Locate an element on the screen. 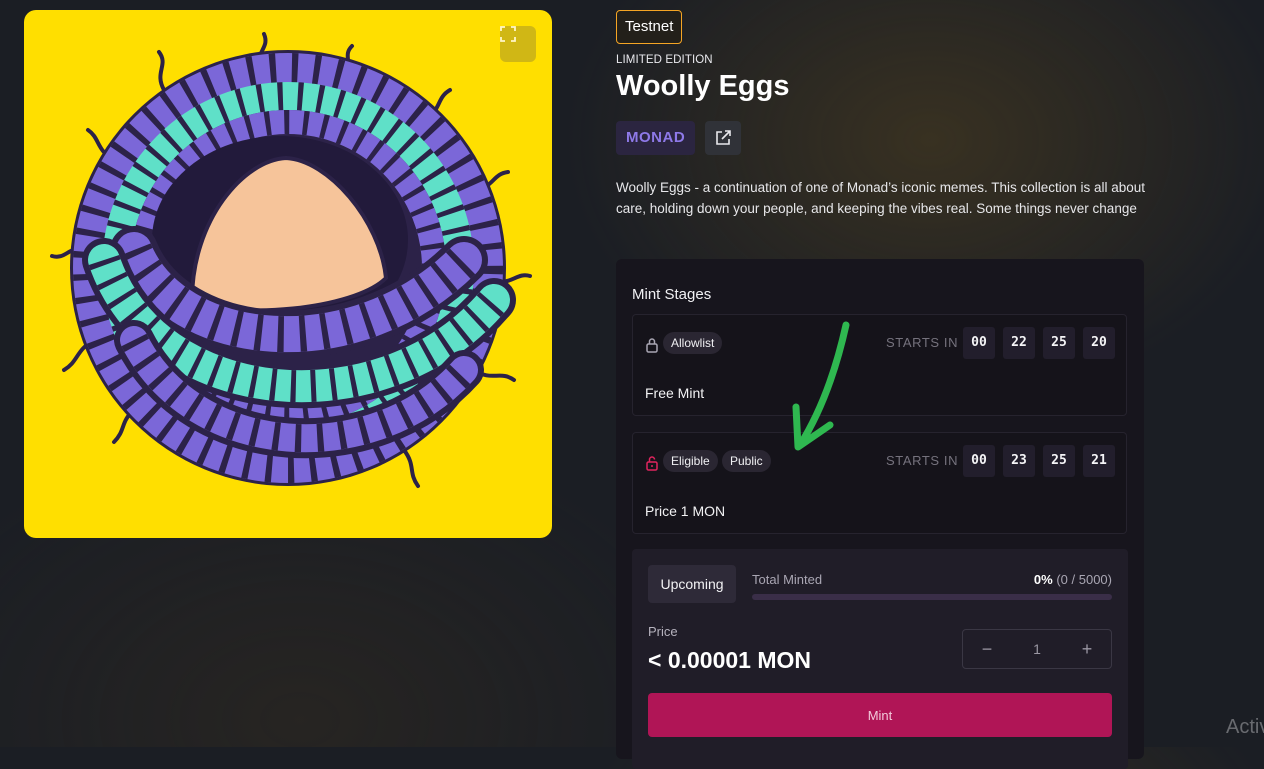  stage-tag-eligible: Eligible is located at coordinates (690, 461).